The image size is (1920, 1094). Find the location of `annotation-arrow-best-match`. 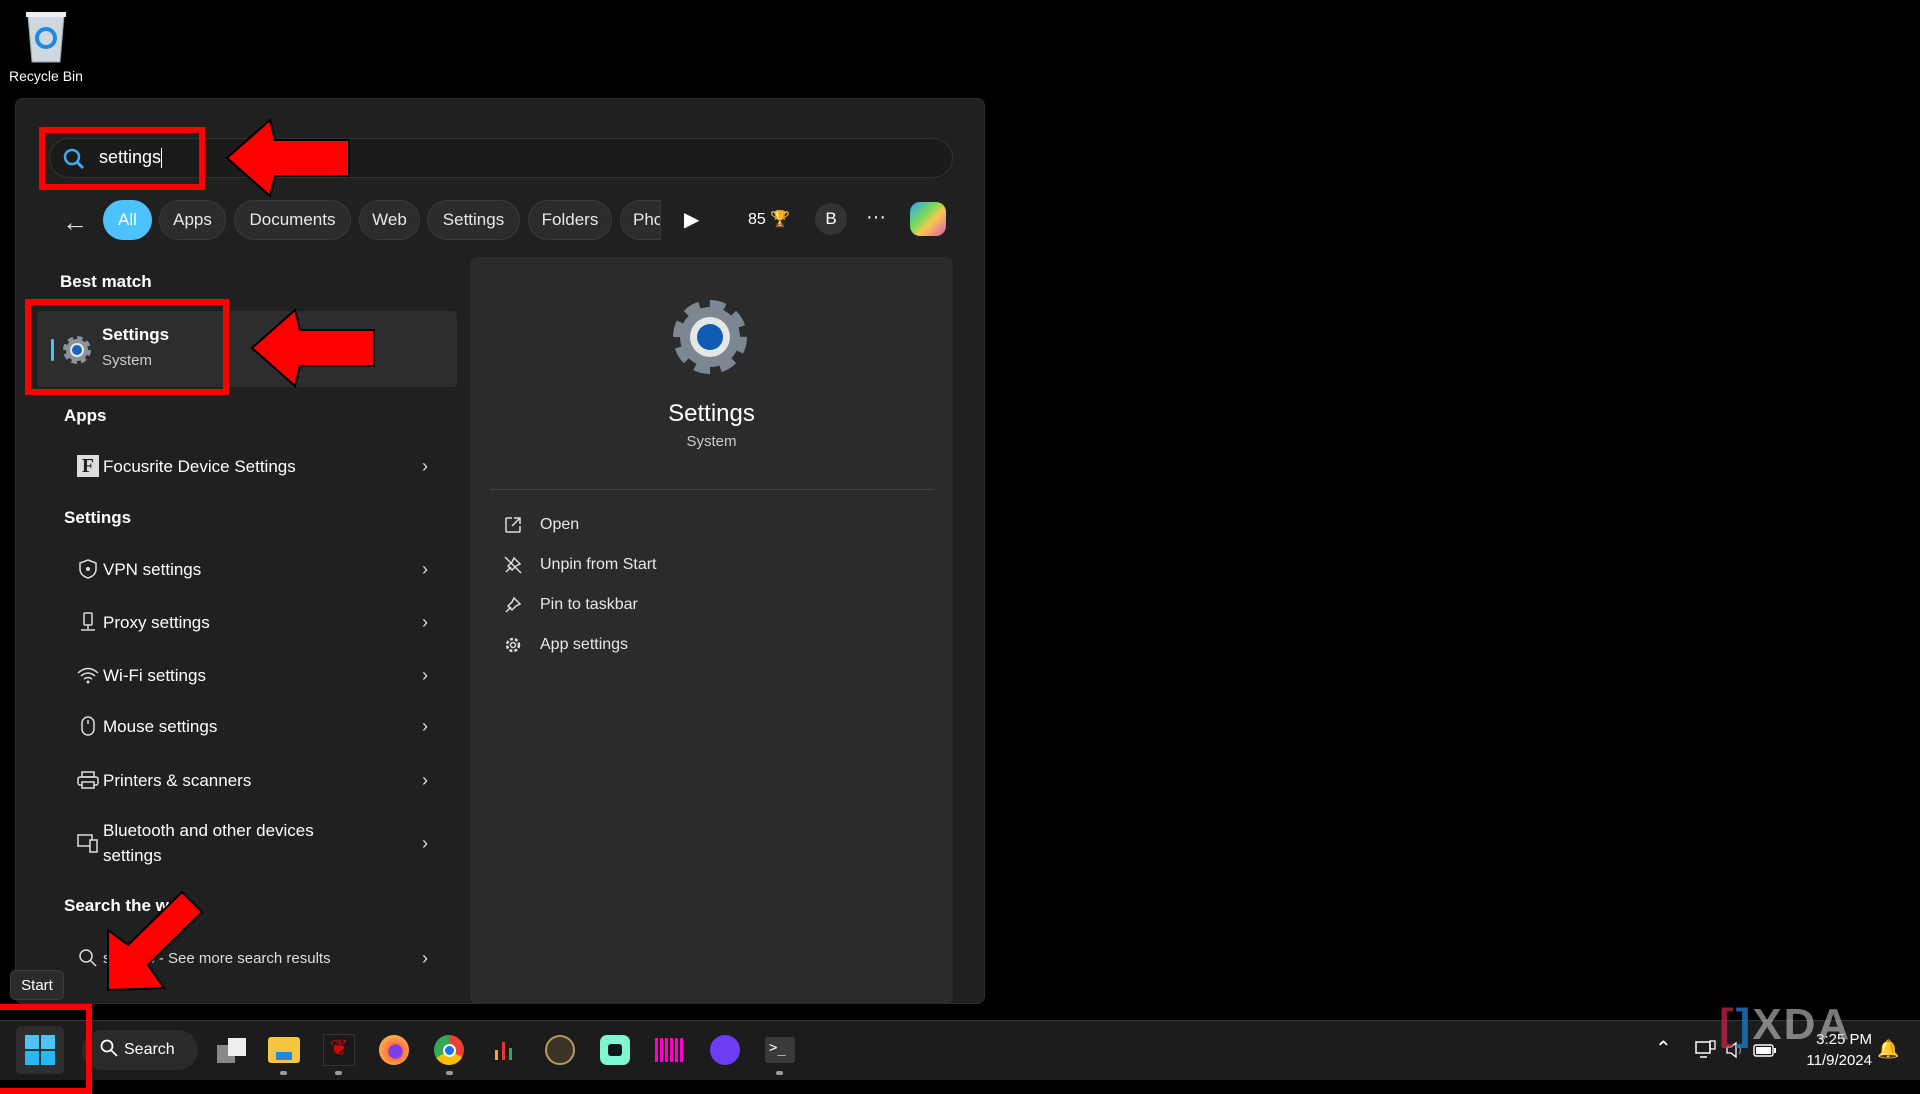

annotation-arrow-best-match is located at coordinates (312, 348).